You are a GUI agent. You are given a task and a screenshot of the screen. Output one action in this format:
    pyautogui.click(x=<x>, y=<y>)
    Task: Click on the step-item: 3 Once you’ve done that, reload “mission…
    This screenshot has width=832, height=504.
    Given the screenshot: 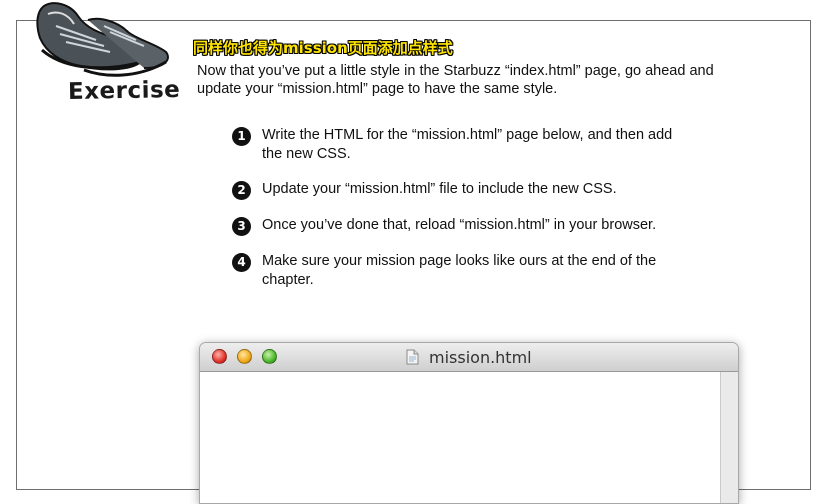 What is the action you would take?
    pyautogui.click(x=462, y=226)
    